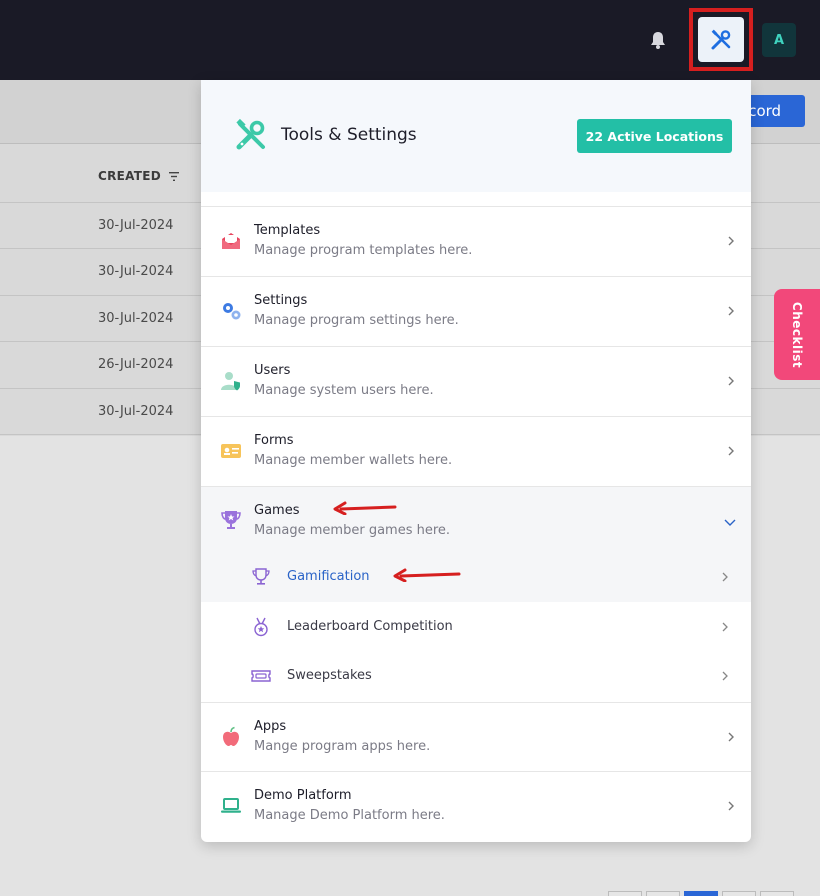  I want to click on column-header-label: CREATED, so click(130, 176).